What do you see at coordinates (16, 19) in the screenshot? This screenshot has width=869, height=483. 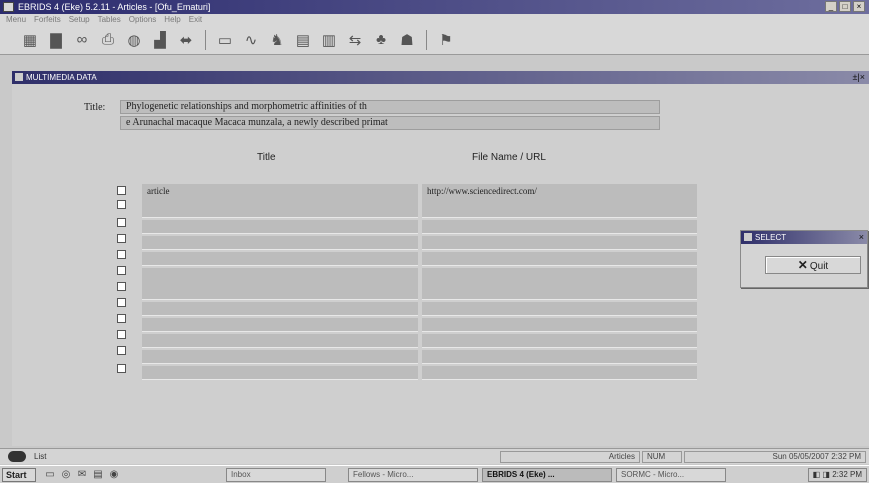 I see `menu-item-menu: Menu` at bounding box center [16, 19].